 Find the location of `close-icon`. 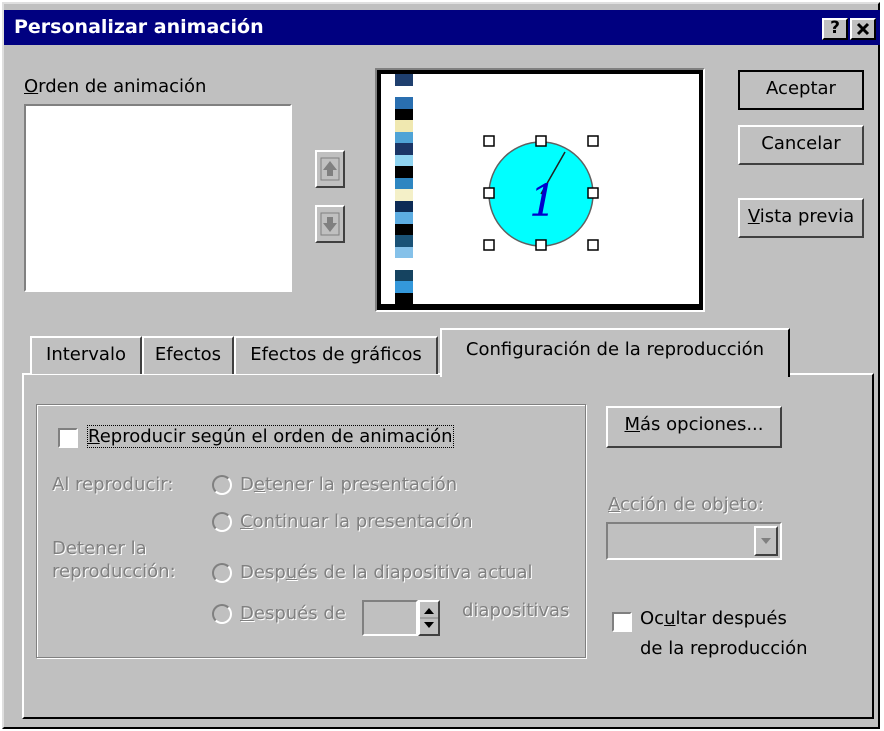

close-icon is located at coordinates (863, 29).